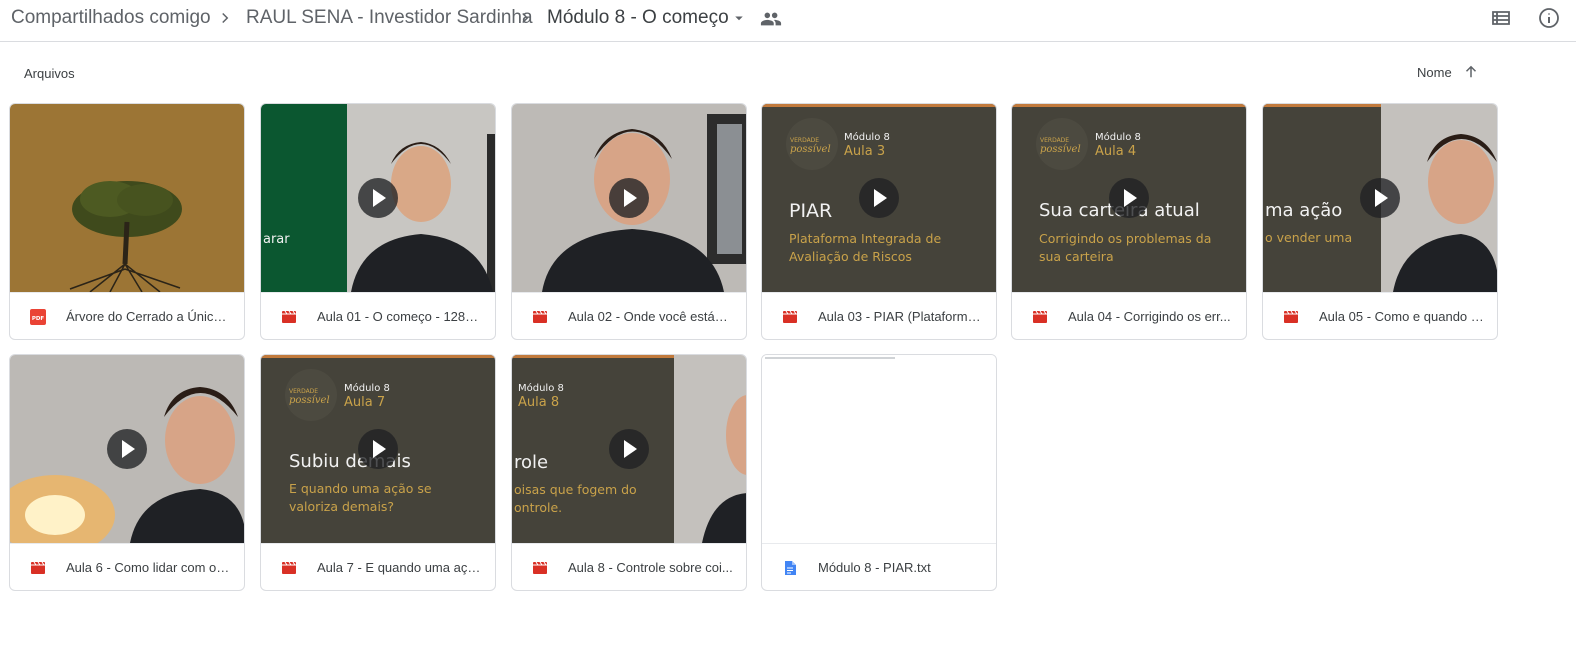 This screenshot has height=648, width=1576. What do you see at coordinates (360, 488) in the screenshot?
I see `slide-subtitle-text: E quando uma ação se` at bounding box center [360, 488].